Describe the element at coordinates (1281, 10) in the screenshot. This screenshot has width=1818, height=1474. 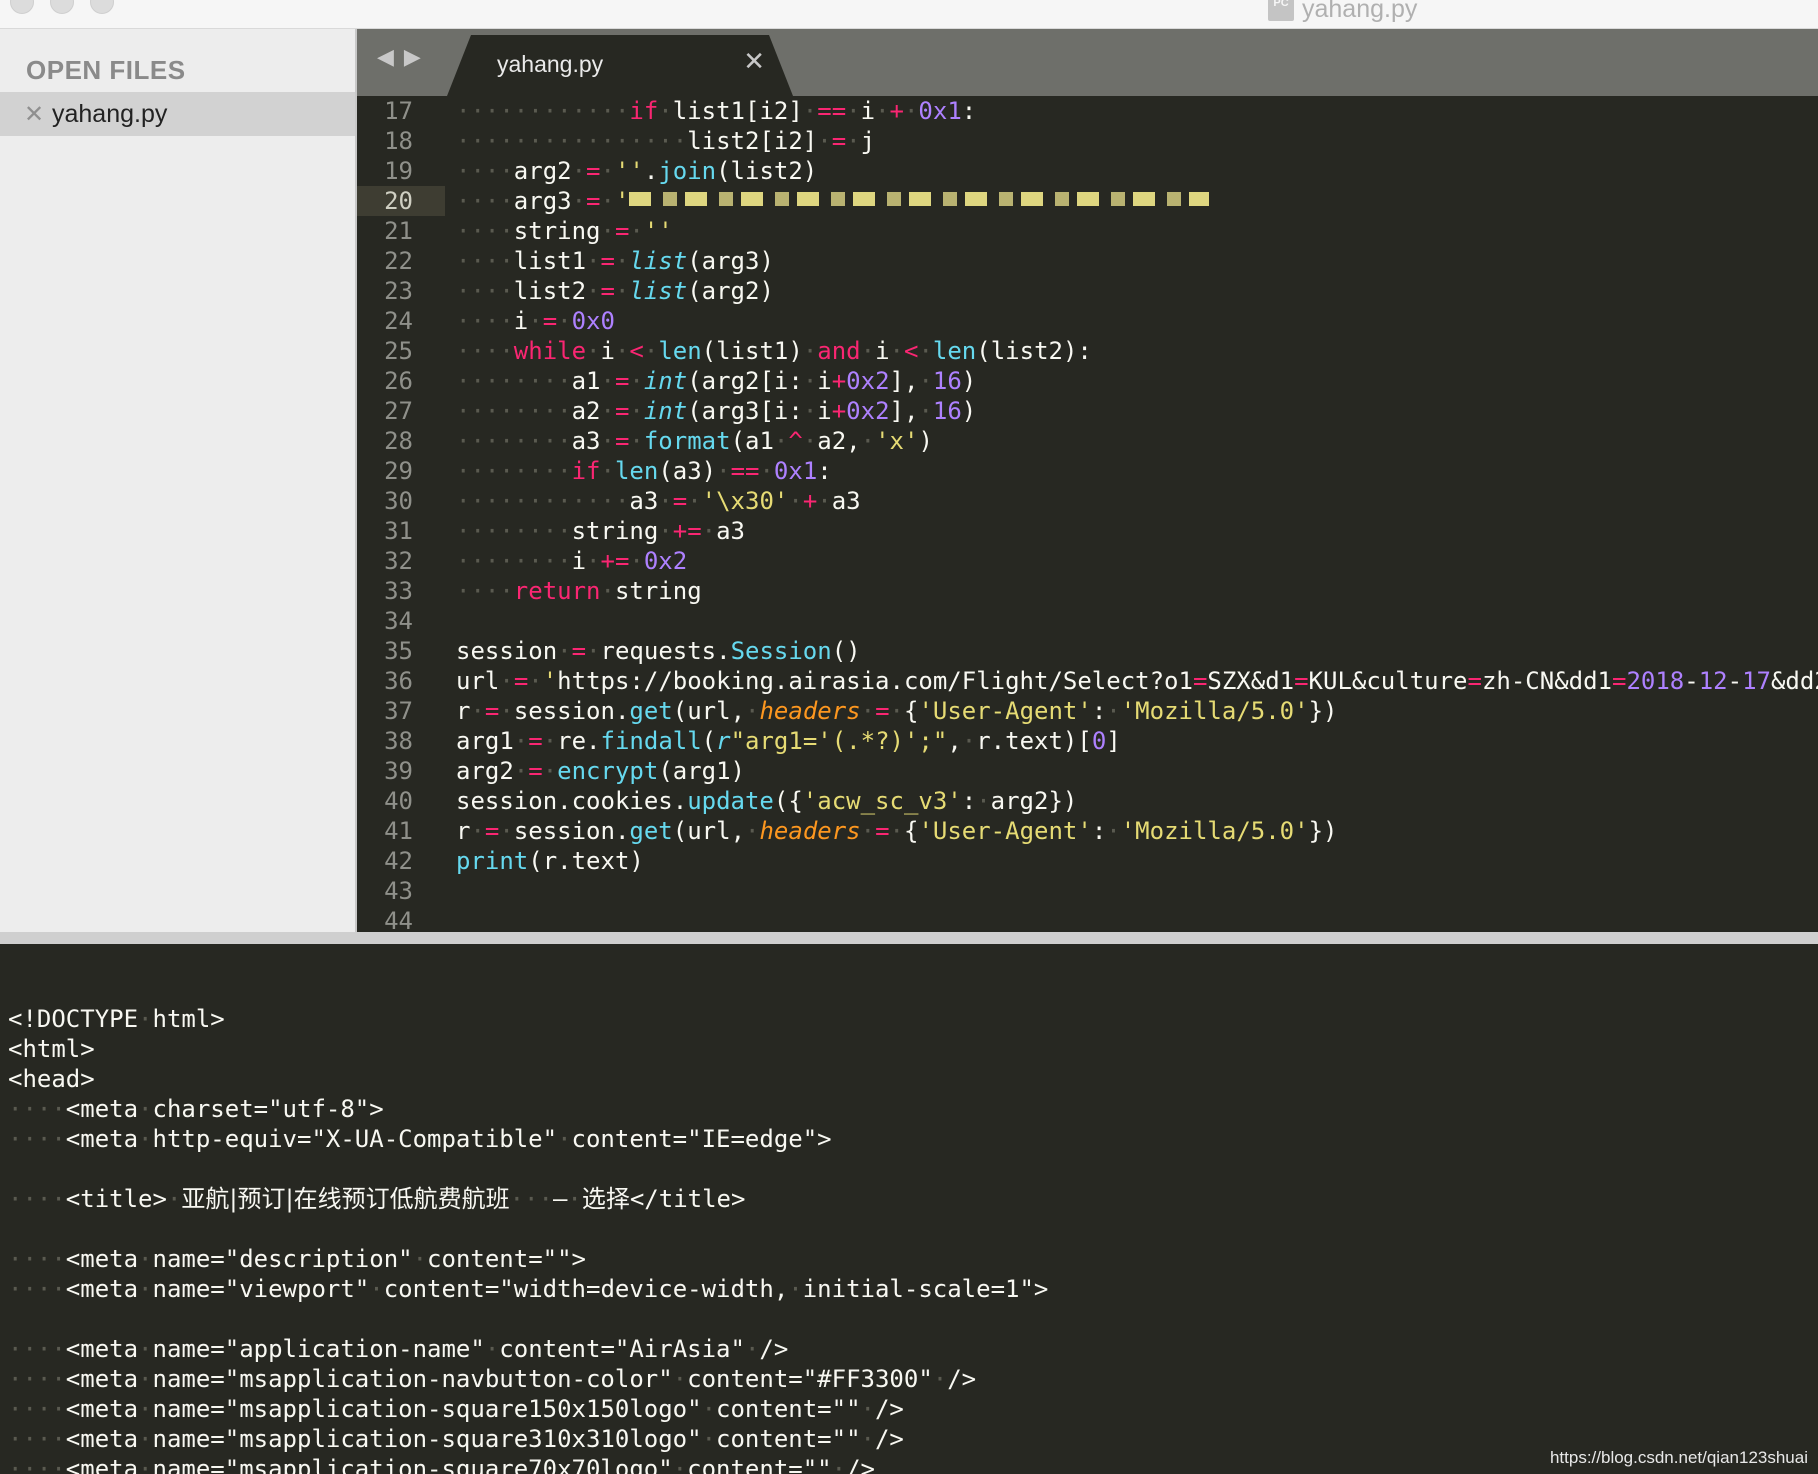
I see `pycharm-file-icon: PC` at that location.